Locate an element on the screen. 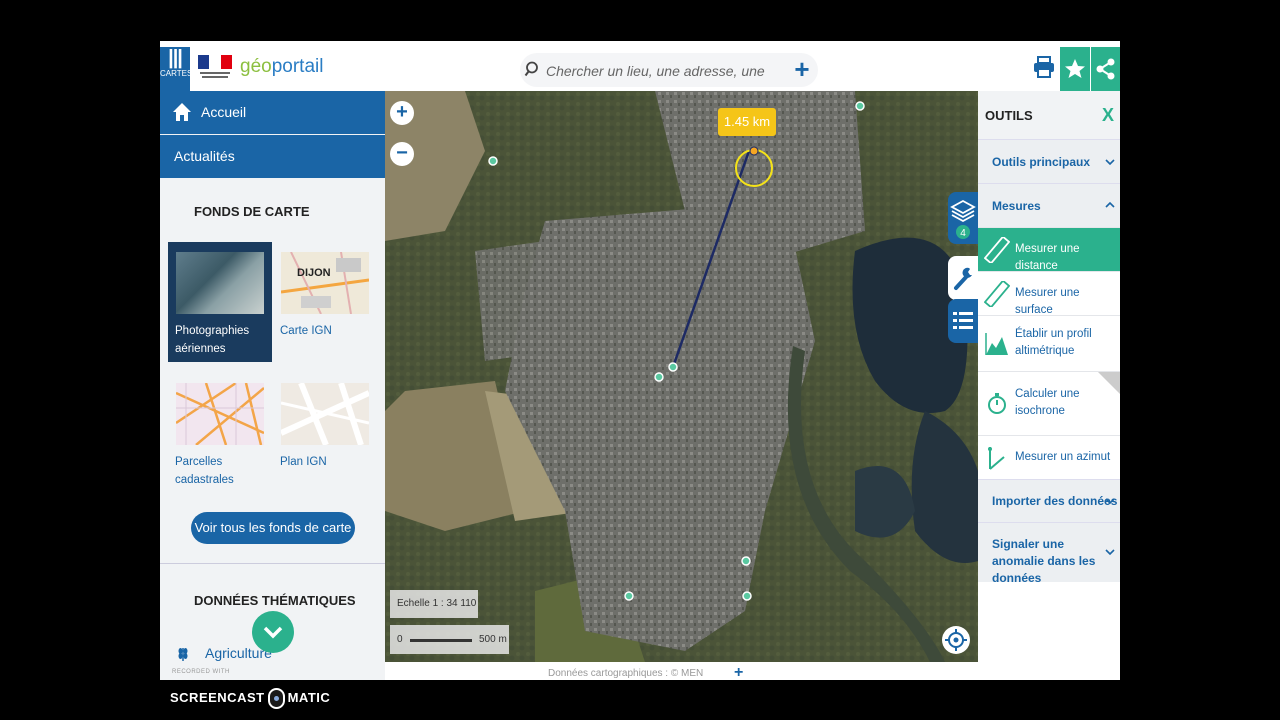  layers-tab: 4 is located at coordinates (963, 218).